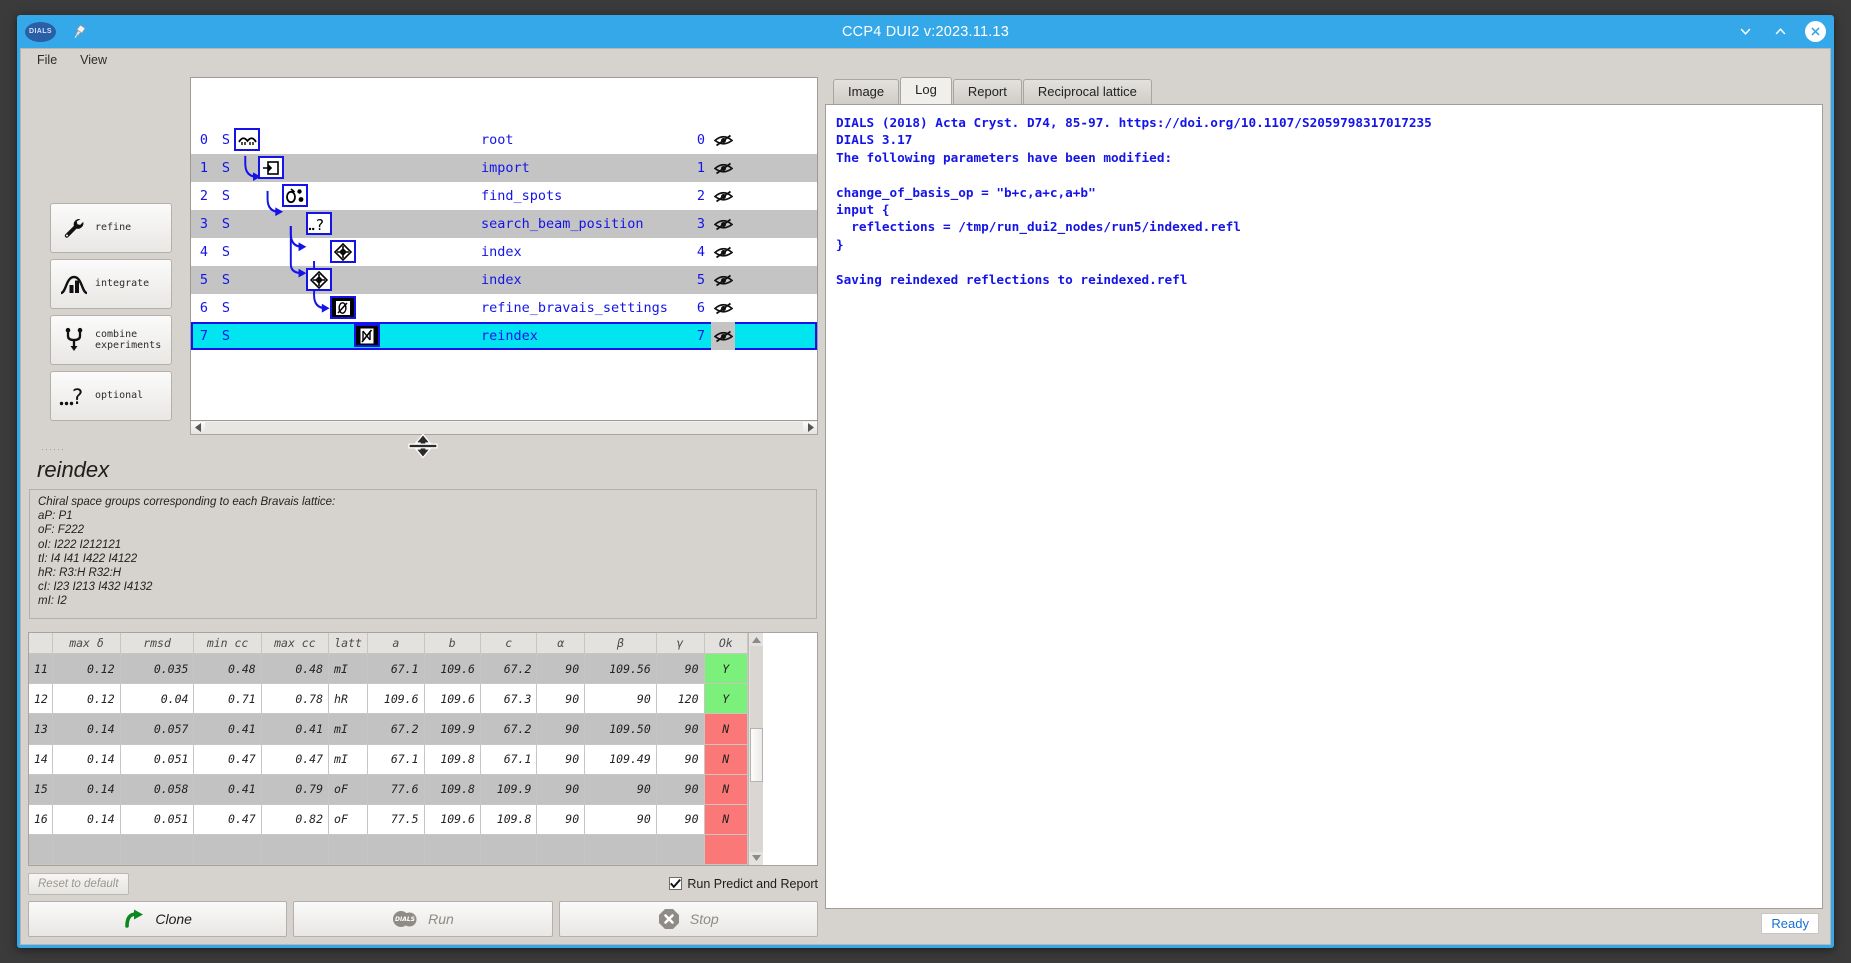  What do you see at coordinates (423, 919) in the screenshot?
I see `run-button: DIALS Run` at bounding box center [423, 919].